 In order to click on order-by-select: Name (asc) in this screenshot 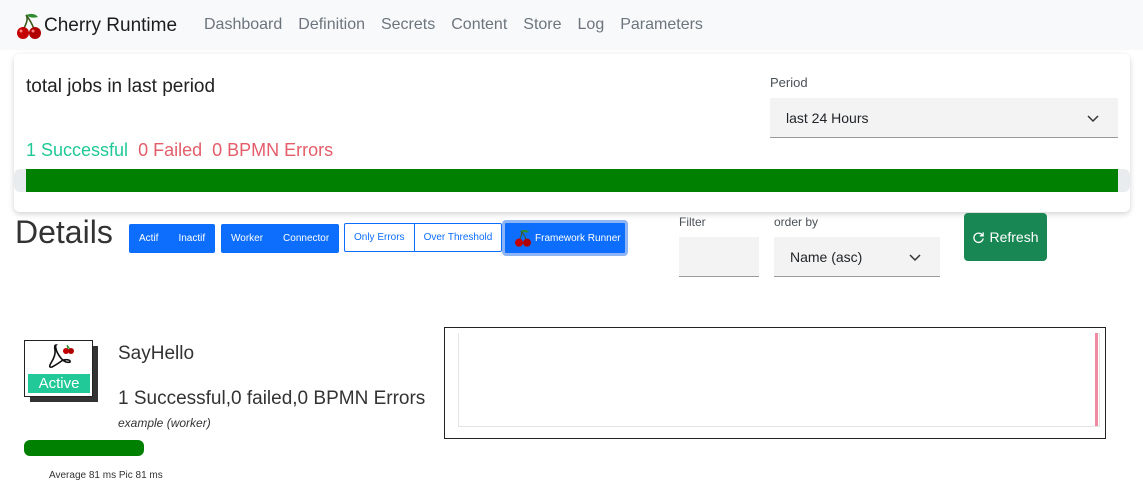, I will do `click(857, 257)`.